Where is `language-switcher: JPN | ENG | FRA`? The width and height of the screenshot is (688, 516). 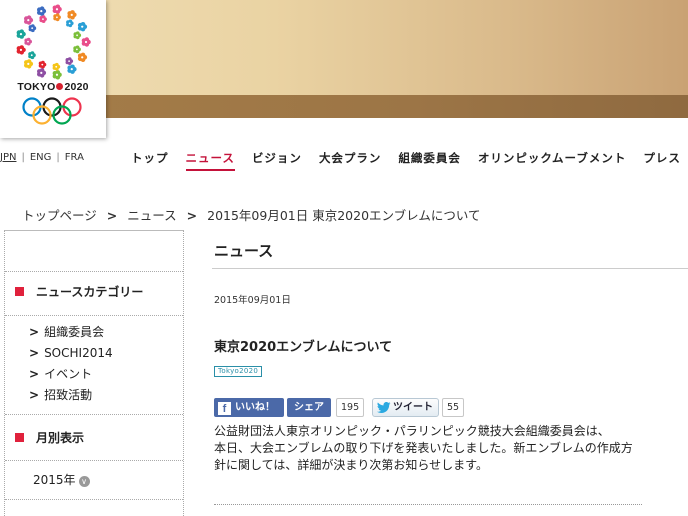
language-switcher: JPN | ENG | FRA is located at coordinates (42, 157).